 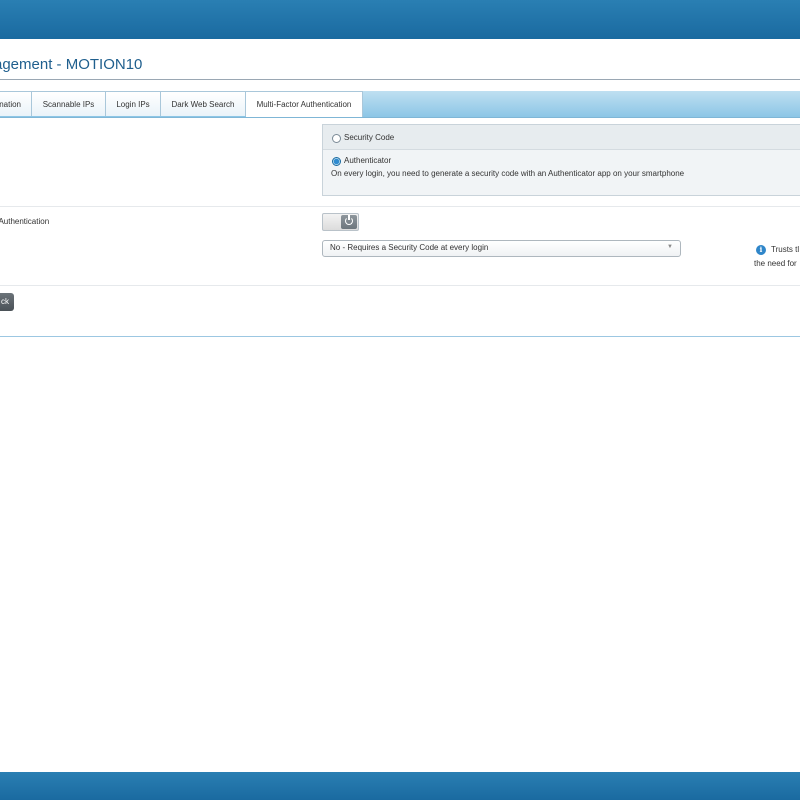 What do you see at coordinates (775, 263) in the screenshot?
I see `info-text-line2: the need for` at bounding box center [775, 263].